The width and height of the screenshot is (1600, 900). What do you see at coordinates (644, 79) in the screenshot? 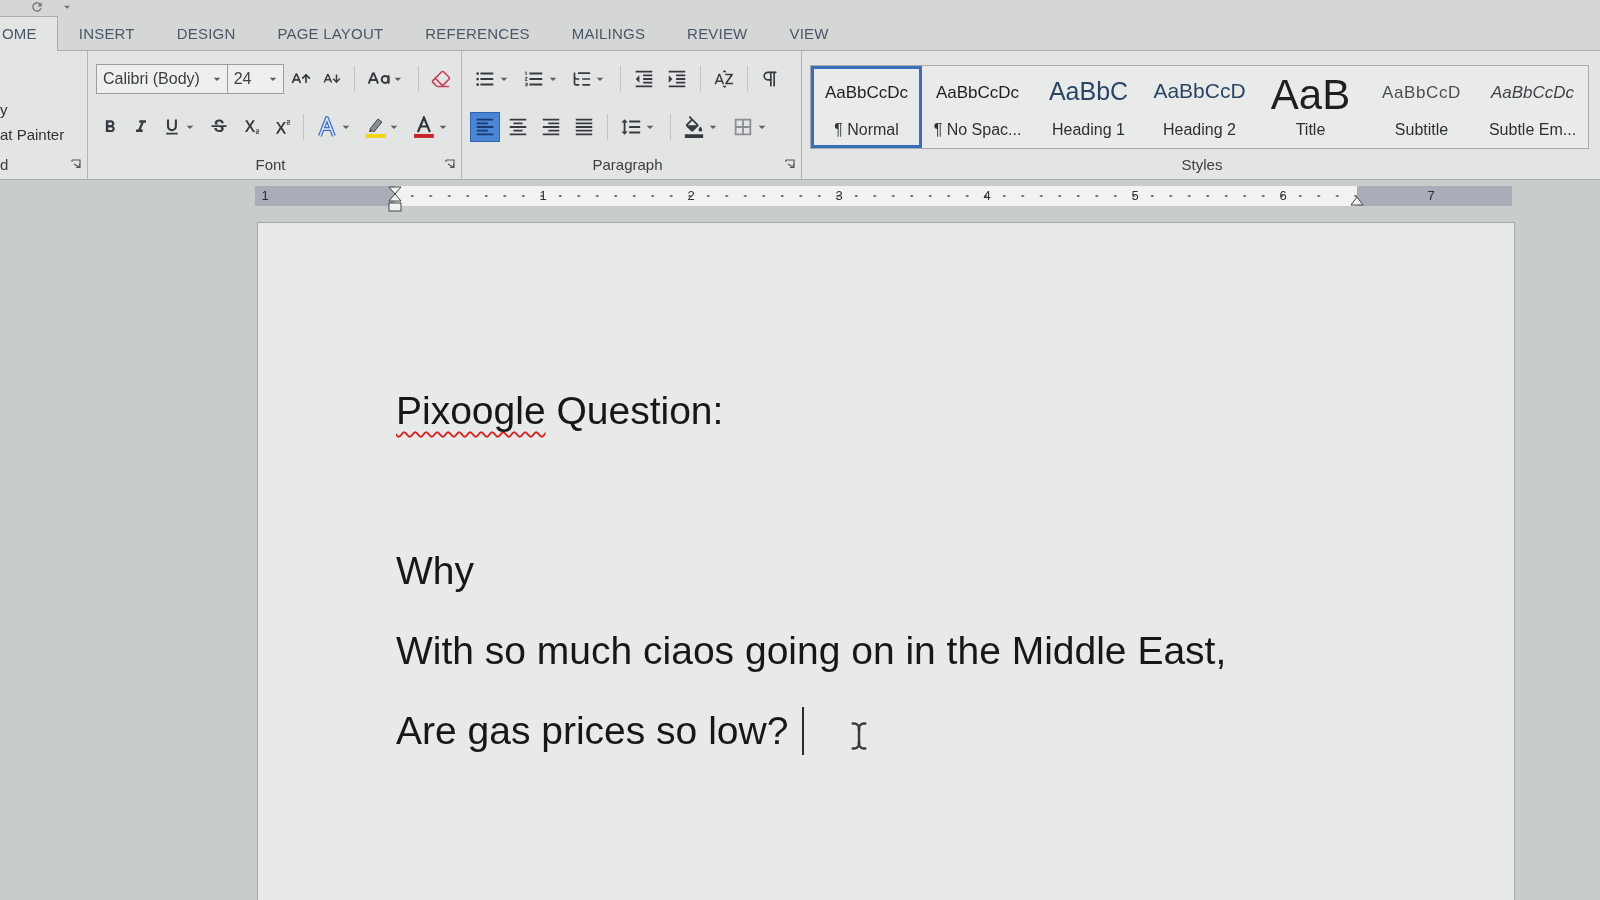
I see `indent-decrease-icon` at bounding box center [644, 79].